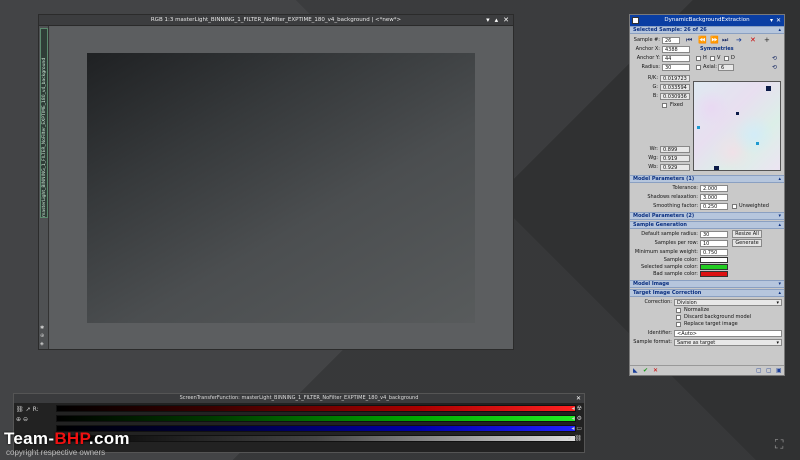  Describe the element at coordinates (714, 243) in the screenshot. I see `samples-per-row-field: 10` at that location.